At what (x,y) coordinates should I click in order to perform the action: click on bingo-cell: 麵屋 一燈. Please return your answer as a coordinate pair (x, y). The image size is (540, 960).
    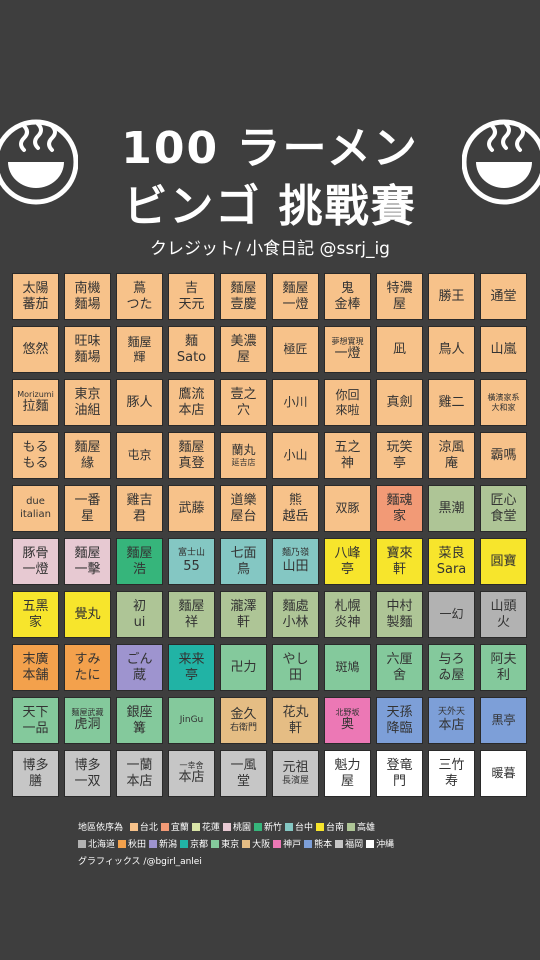
    Looking at the image, I should click on (295, 296).